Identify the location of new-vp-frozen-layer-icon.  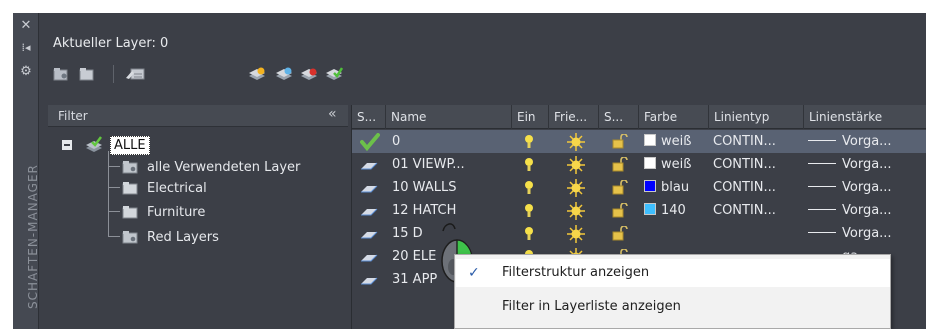
(284, 74).